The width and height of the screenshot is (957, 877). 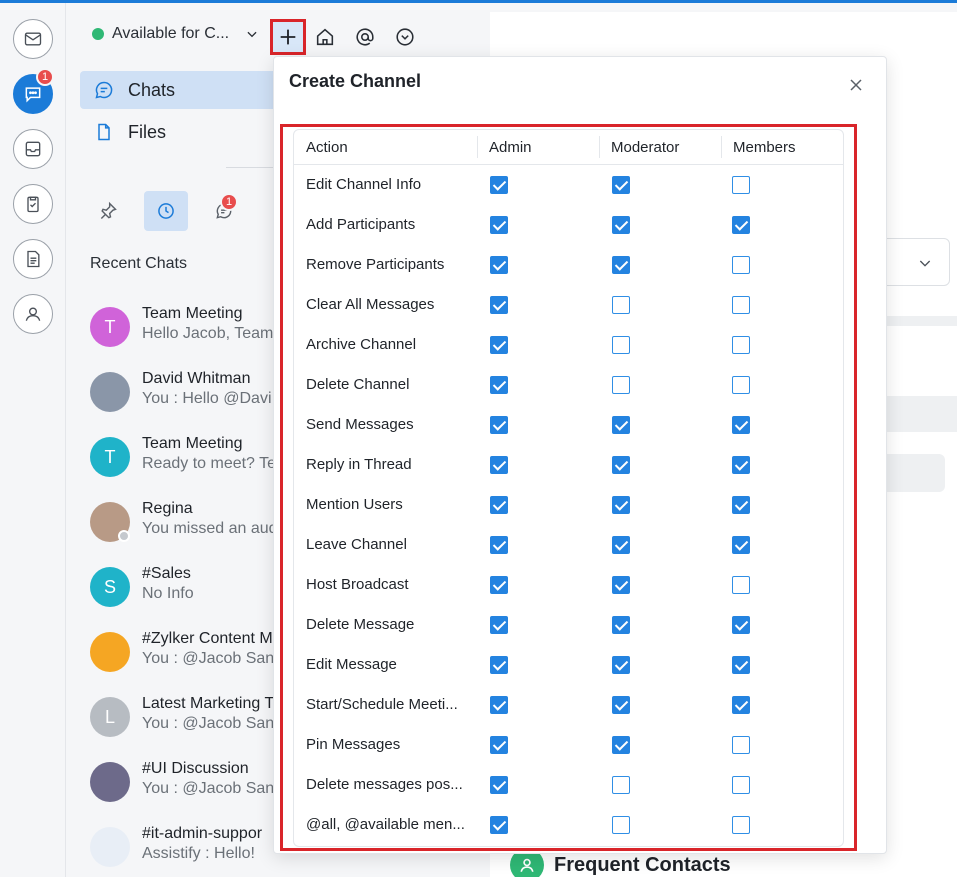 What do you see at coordinates (252, 34) in the screenshot?
I see `chevron-down-icon` at bounding box center [252, 34].